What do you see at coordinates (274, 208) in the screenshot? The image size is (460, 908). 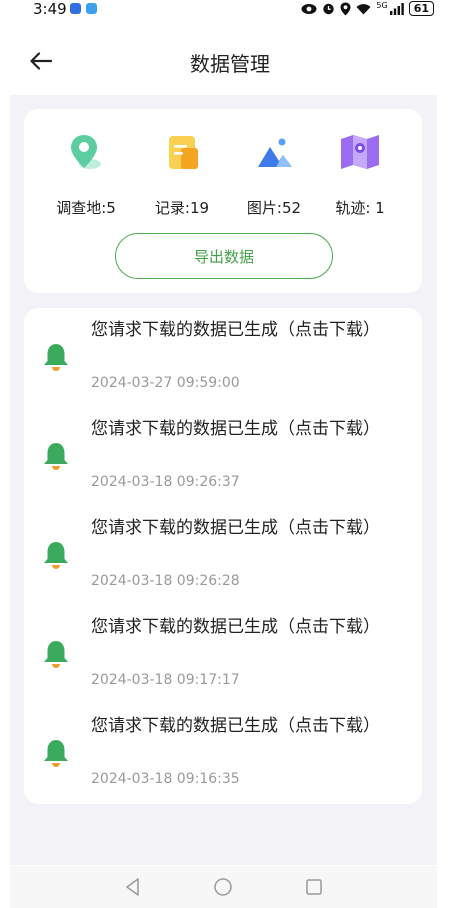 I see `stat-images-label: 图片:52` at bounding box center [274, 208].